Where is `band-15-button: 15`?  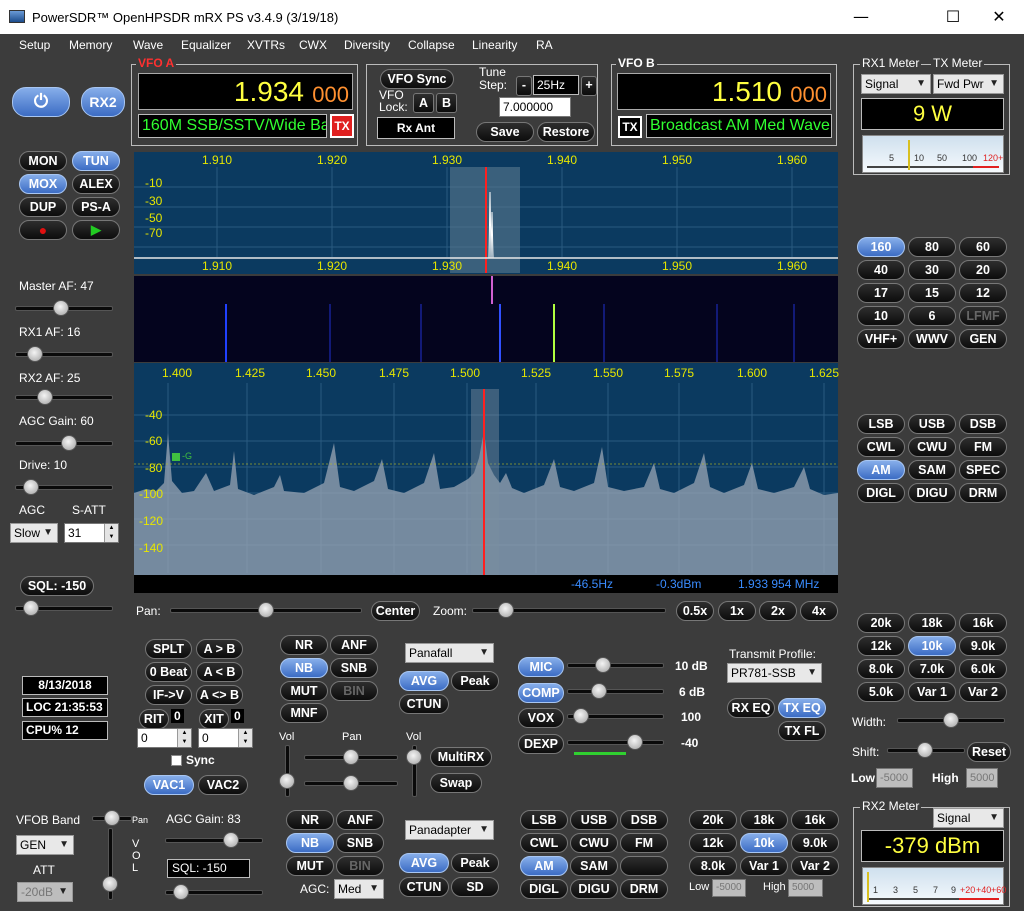
band-15-button: 15 is located at coordinates (932, 293).